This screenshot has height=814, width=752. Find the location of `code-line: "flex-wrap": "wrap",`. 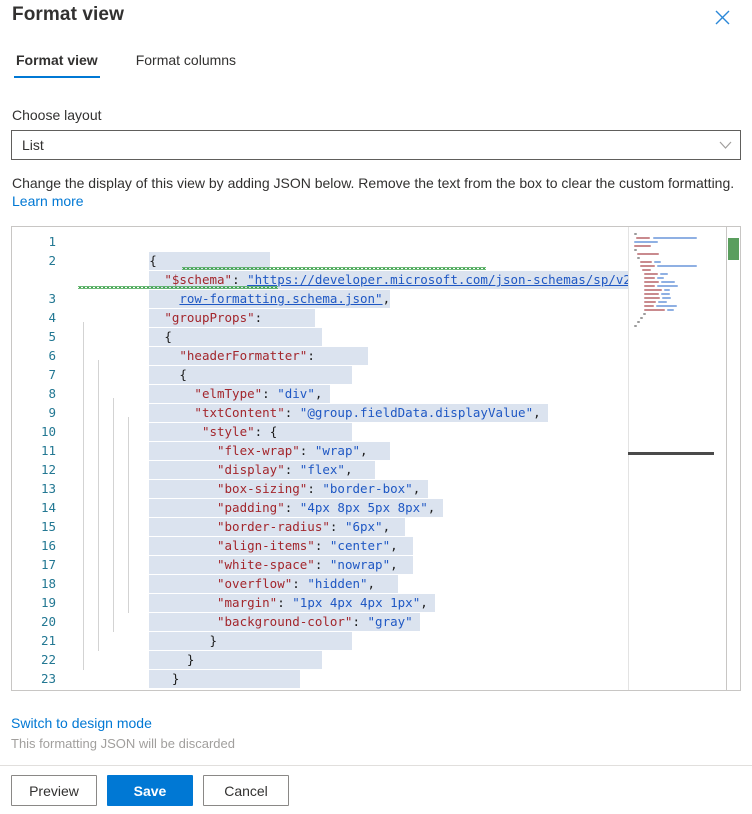

code-line: "flex-wrap": "wrap", is located at coordinates (232, 441).